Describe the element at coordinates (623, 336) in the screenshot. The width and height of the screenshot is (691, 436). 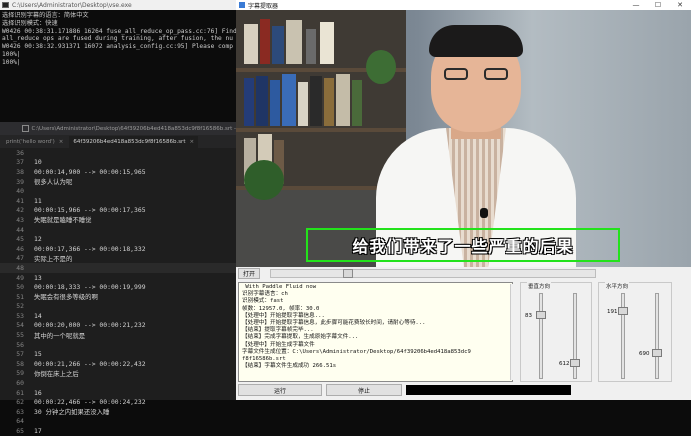
I see `horizontal-slider-a` at that location.